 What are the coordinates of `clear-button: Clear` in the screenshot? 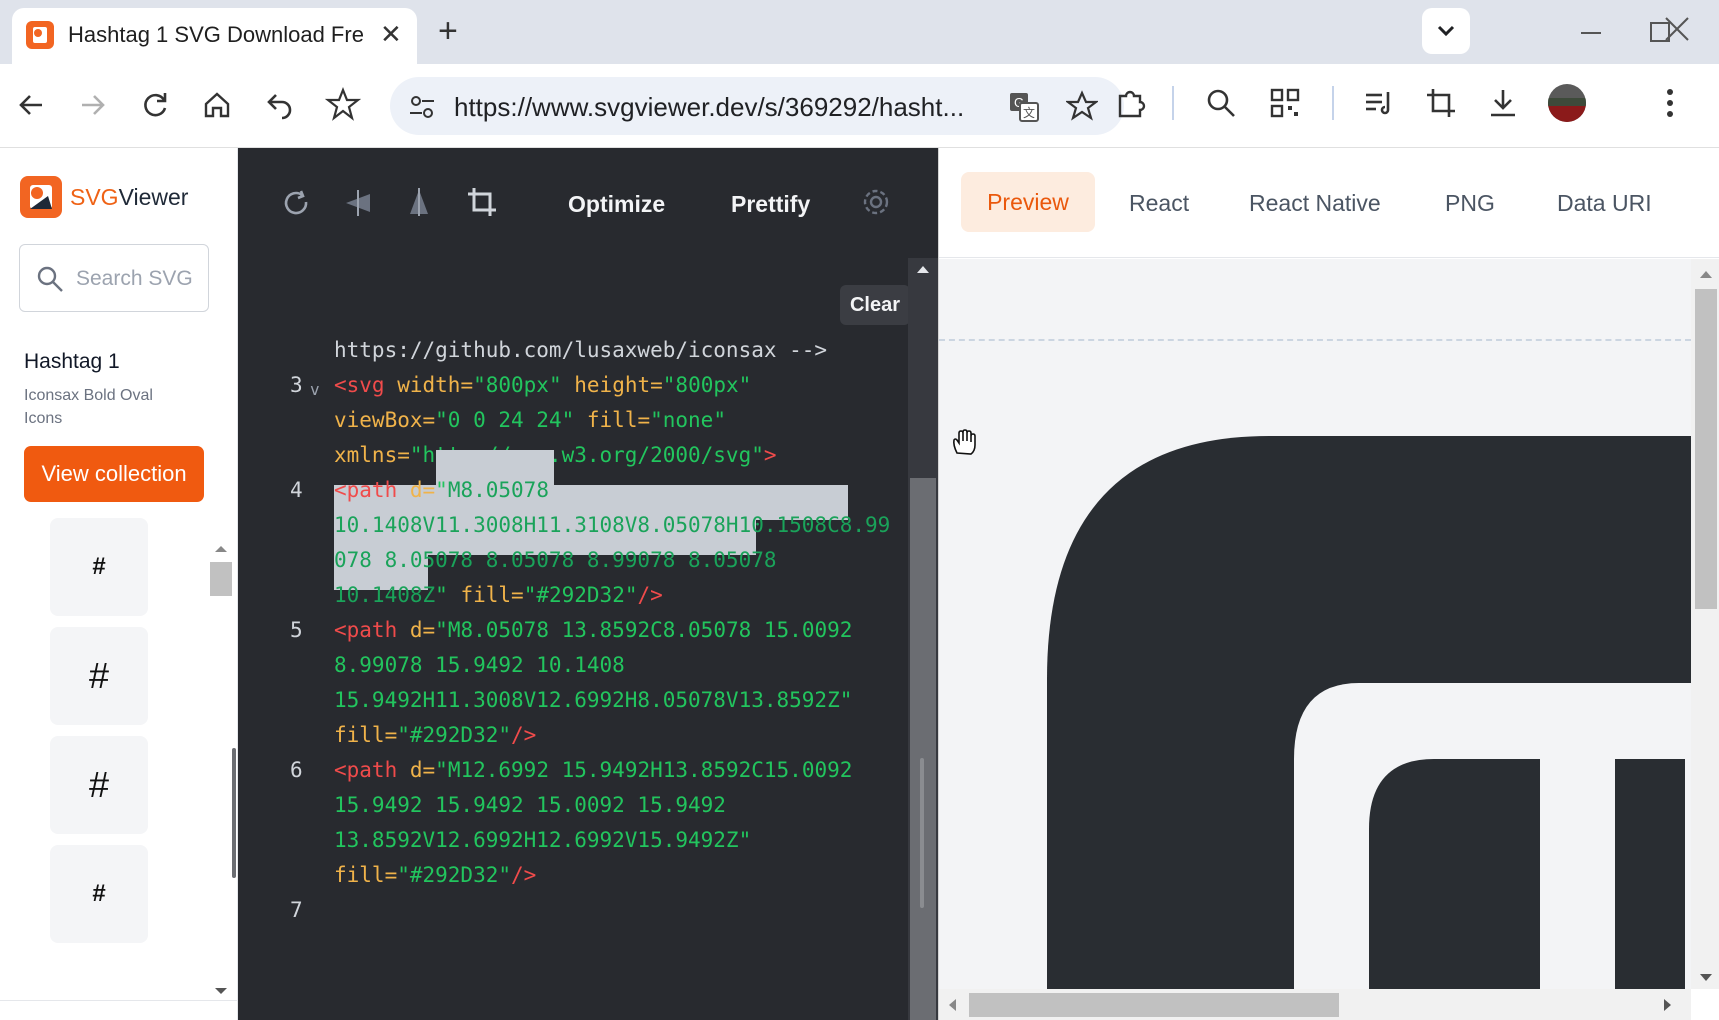 It's located at (875, 305).